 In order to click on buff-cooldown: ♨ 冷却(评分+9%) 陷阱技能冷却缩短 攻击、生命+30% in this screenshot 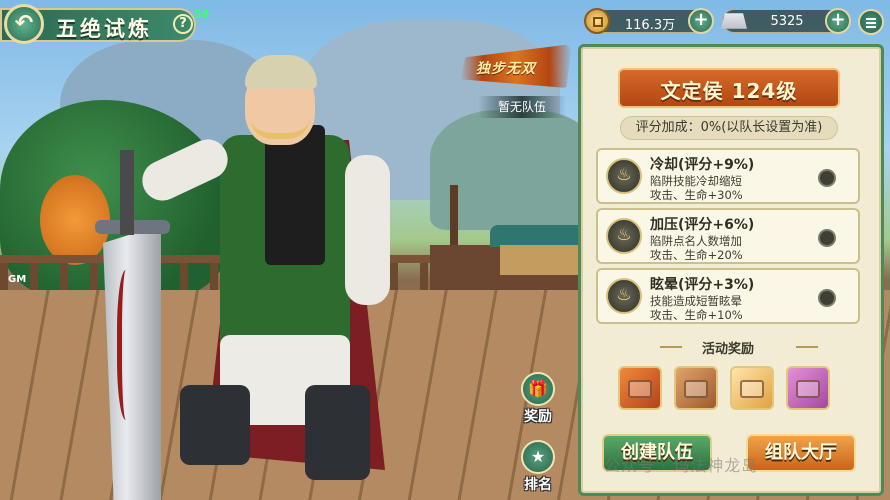, I will do `click(728, 176)`.